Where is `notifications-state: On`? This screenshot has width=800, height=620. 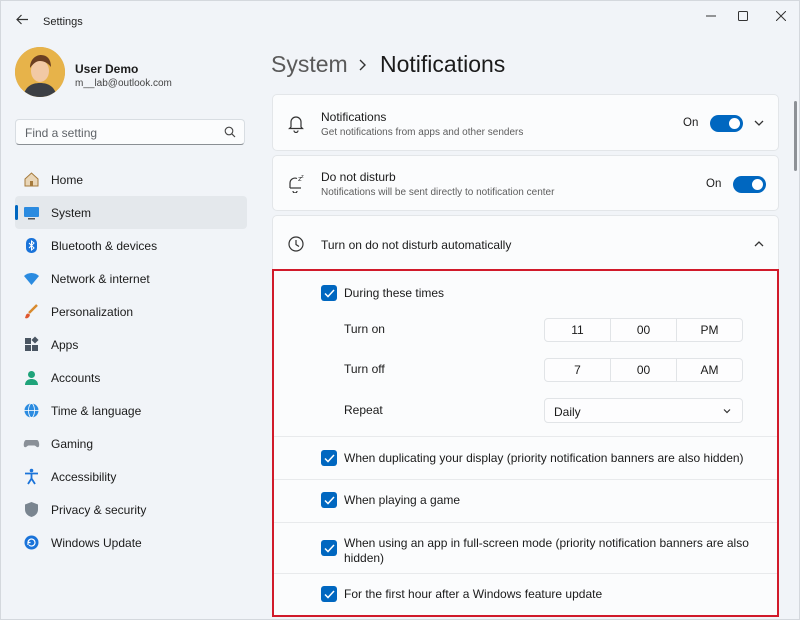 notifications-state: On is located at coordinates (691, 123).